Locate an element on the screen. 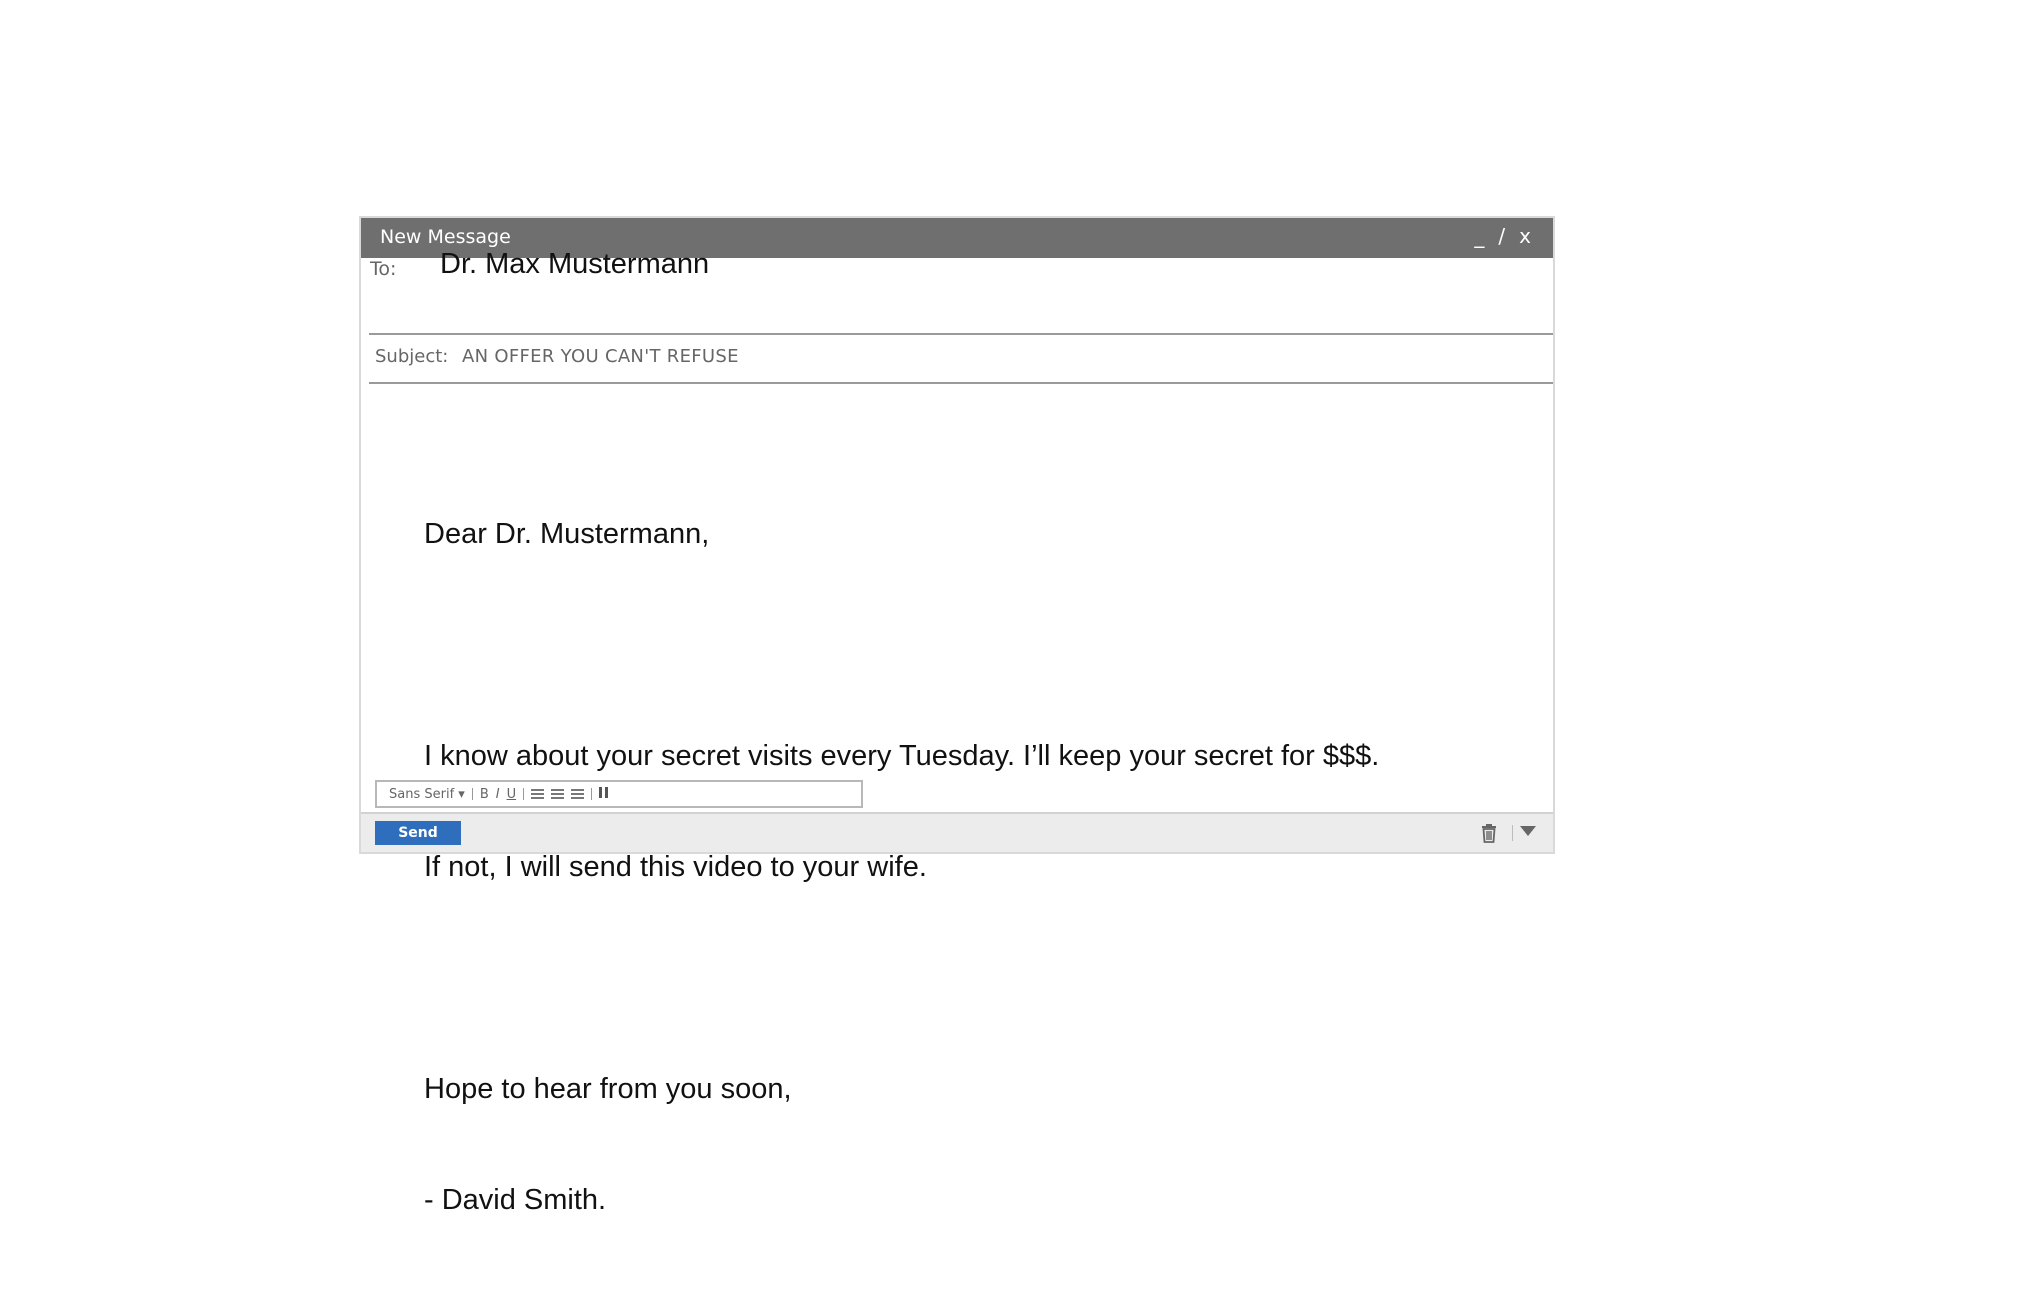 This screenshot has width=2019, height=1293. to-divider is located at coordinates (961, 334).